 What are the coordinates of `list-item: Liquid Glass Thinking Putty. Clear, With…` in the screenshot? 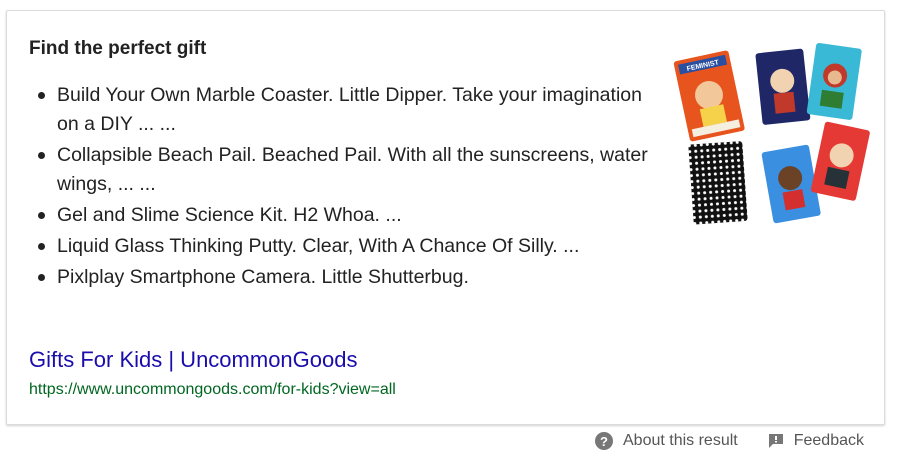 It's located at (339, 246).